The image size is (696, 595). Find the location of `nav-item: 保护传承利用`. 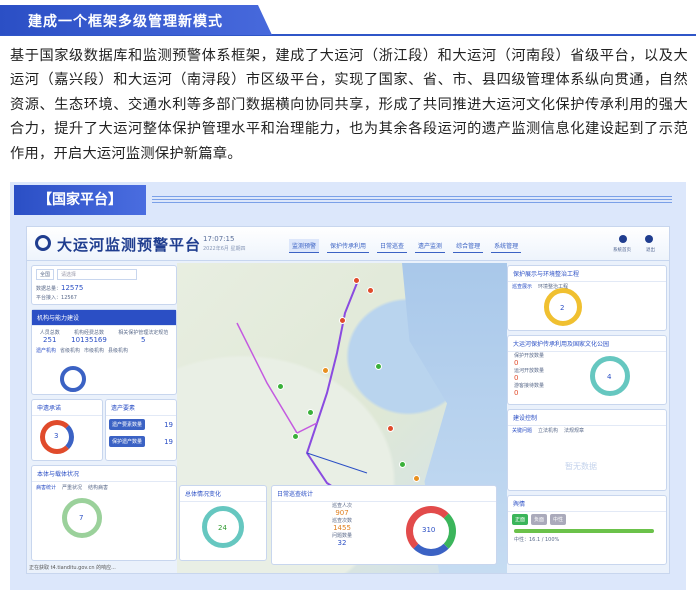

nav-item: 保护传承利用 is located at coordinates (348, 246).